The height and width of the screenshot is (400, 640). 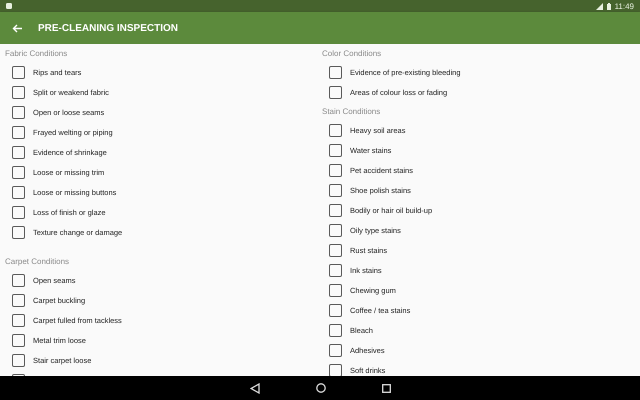 I want to click on section-heading: Carpet Conditions, so click(x=37, y=262).